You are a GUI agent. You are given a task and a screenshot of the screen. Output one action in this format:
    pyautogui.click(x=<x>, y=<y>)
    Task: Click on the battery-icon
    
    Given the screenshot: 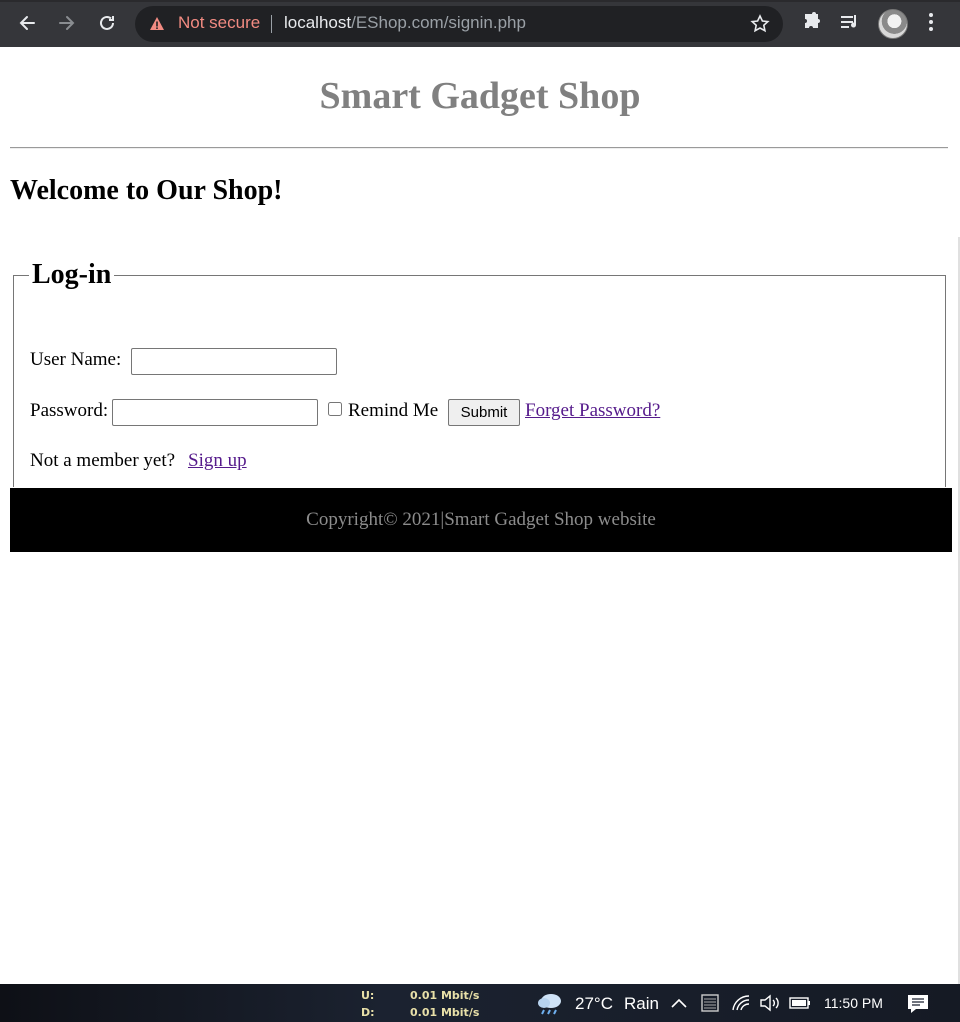 What is the action you would take?
    pyautogui.click(x=800, y=1003)
    